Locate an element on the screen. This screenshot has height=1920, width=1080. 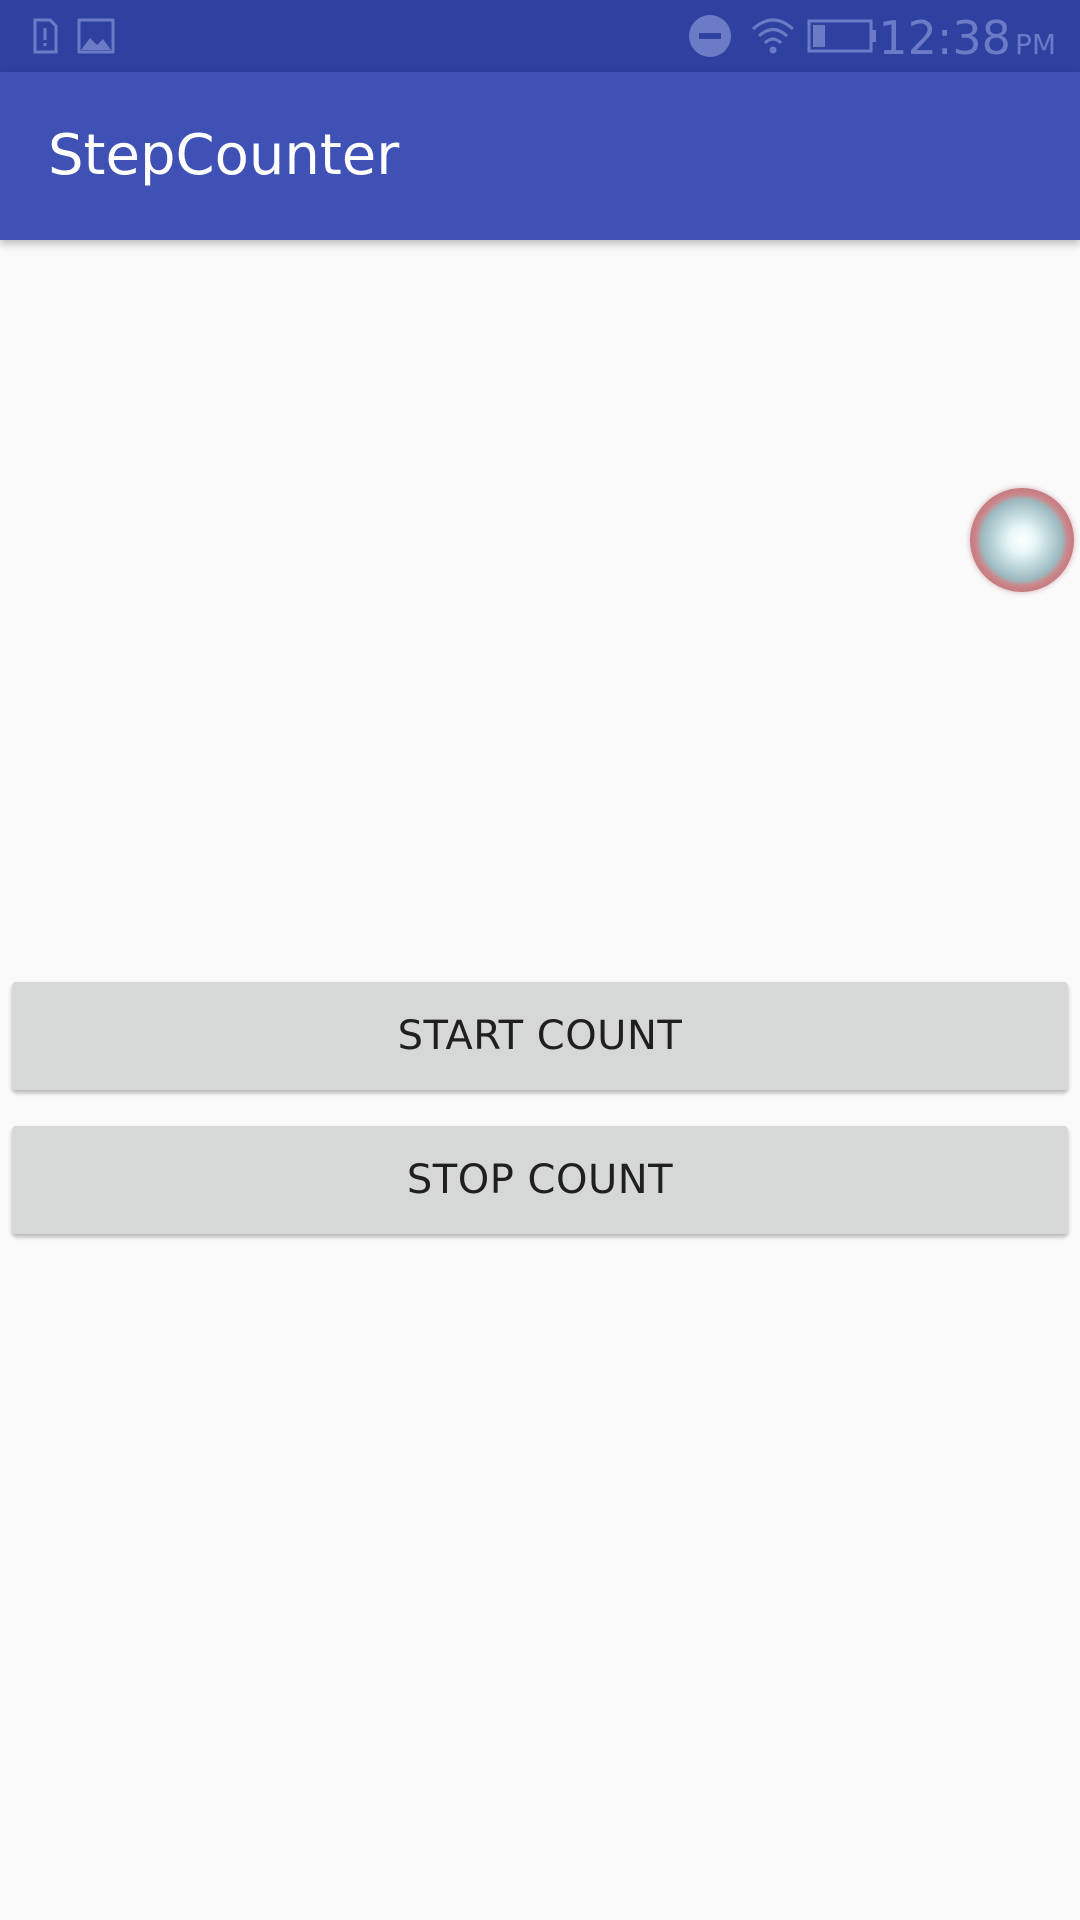
status-ampm: PM is located at coordinates (1035, 44).